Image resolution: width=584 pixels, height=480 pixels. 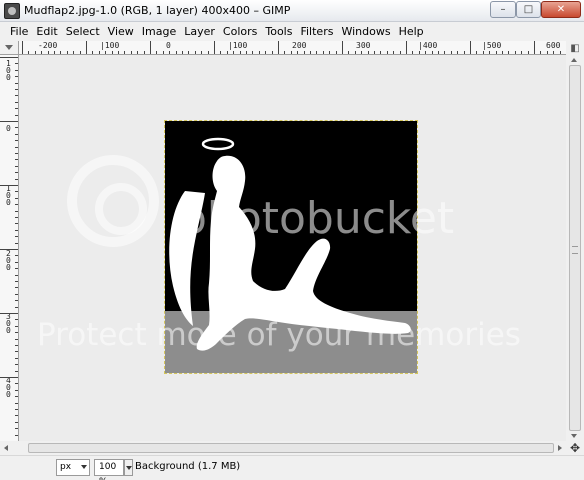 I want to click on quick-mask-icon: ◧, so click(x=575, y=48).